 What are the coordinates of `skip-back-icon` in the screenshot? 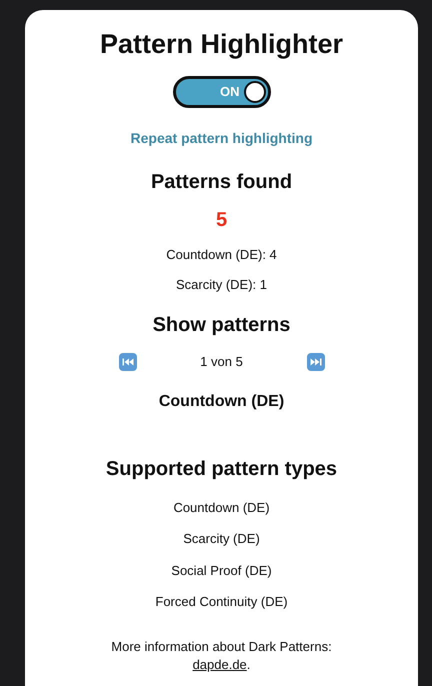 It's located at (128, 362).